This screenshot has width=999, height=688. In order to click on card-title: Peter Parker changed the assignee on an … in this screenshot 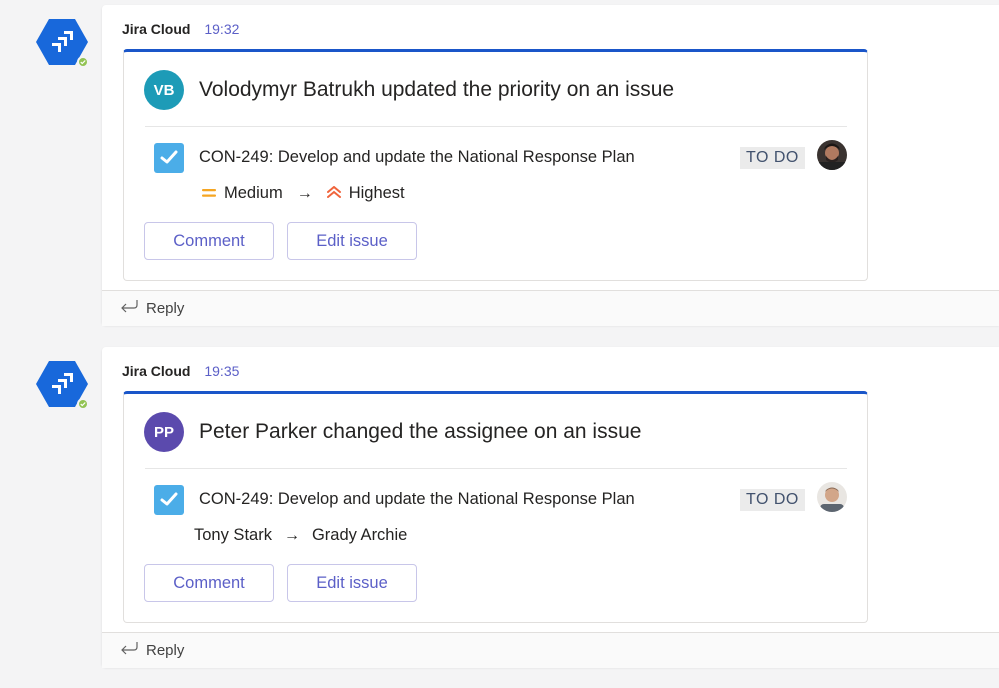, I will do `click(420, 431)`.